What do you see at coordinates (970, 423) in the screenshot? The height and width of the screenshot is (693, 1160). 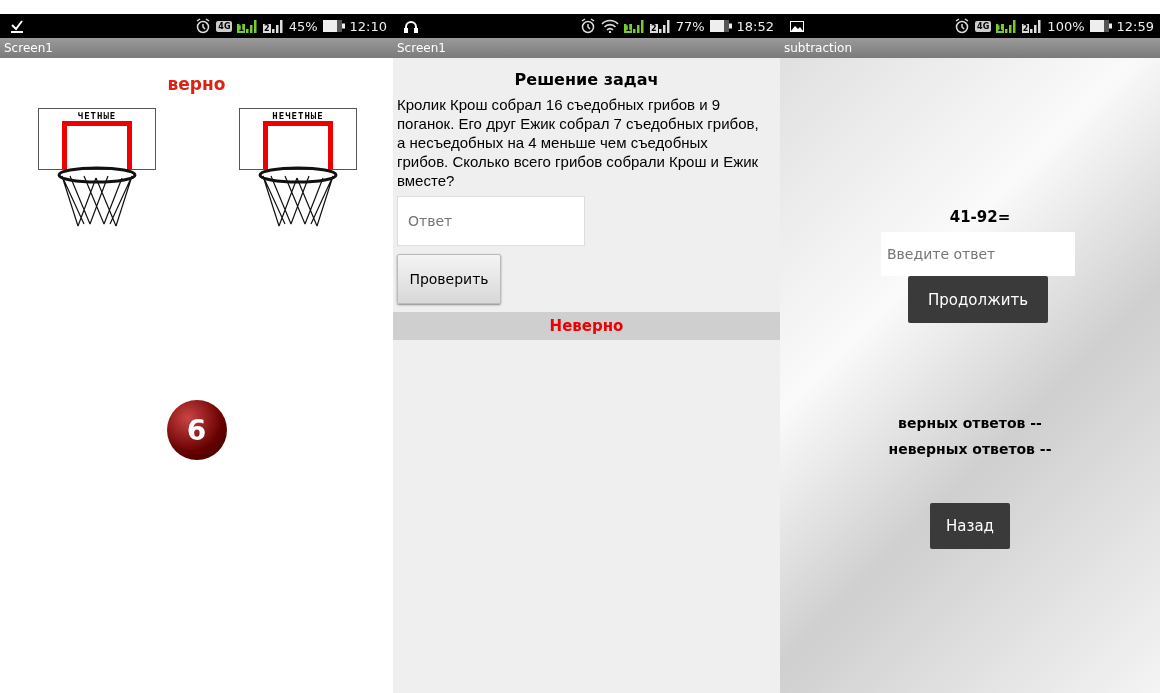 I see `correct-count: верных ответов --` at bounding box center [970, 423].